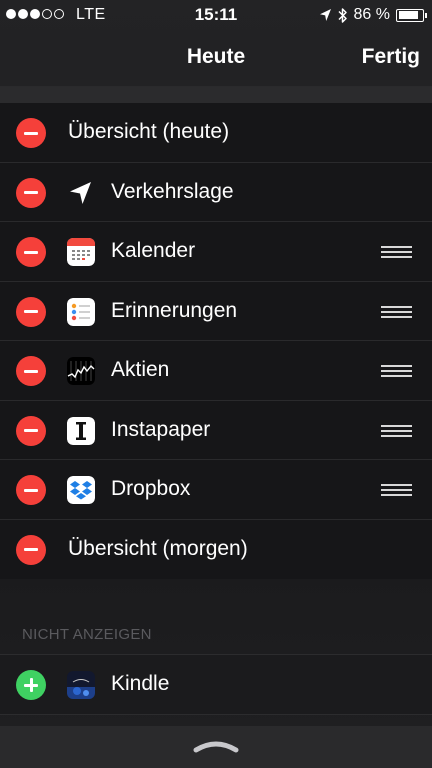 This screenshot has width=432, height=768. I want to click on widget-row-kindle: Kindle, so click(216, 685).